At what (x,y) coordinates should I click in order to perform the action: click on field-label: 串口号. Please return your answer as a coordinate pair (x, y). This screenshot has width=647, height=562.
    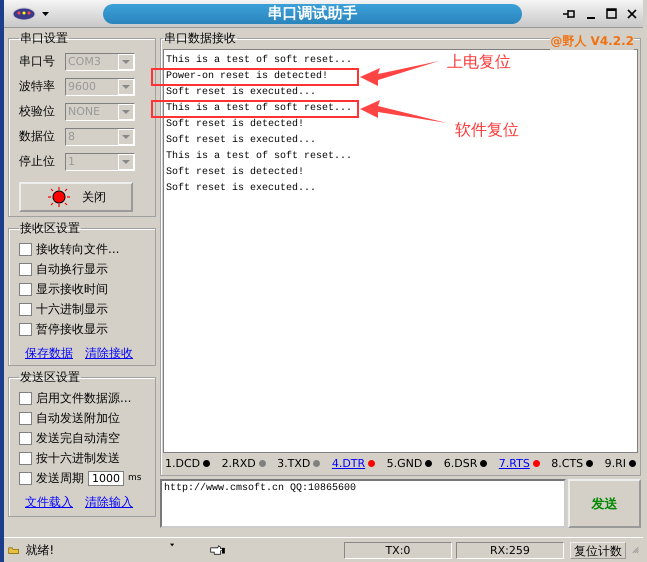
    Looking at the image, I should click on (37, 61).